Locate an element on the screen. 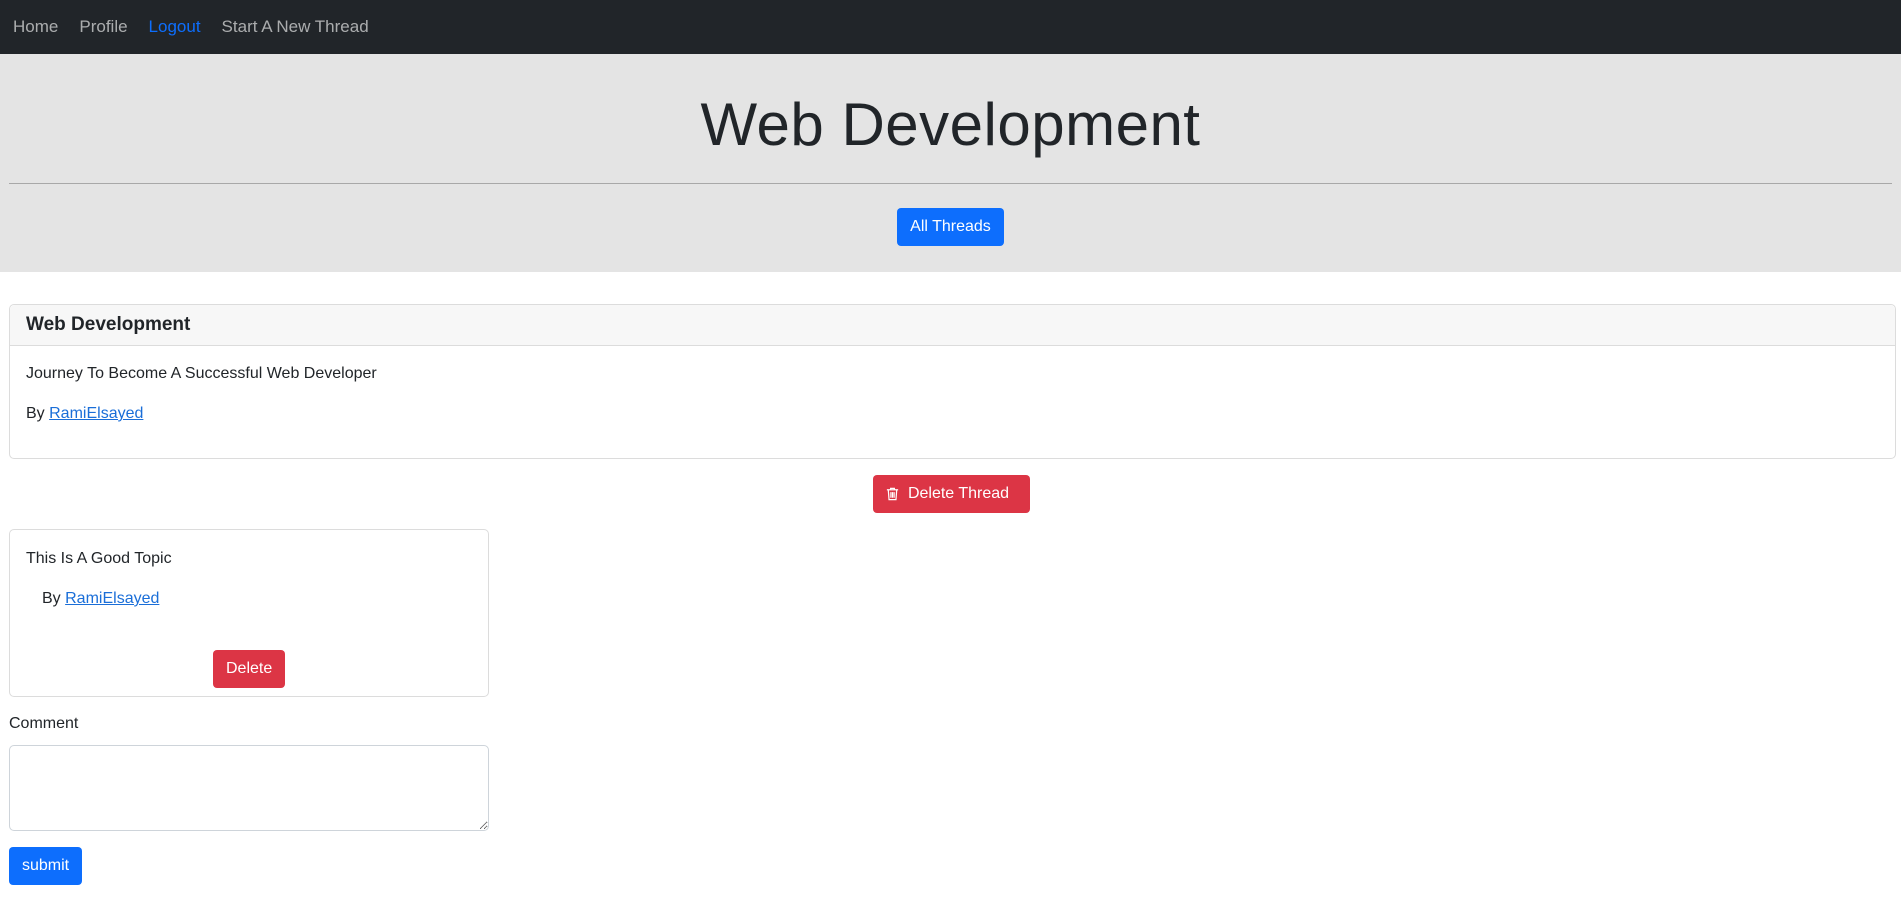  nav-link-start-new-thread: Start A New Thread is located at coordinates (295, 27).